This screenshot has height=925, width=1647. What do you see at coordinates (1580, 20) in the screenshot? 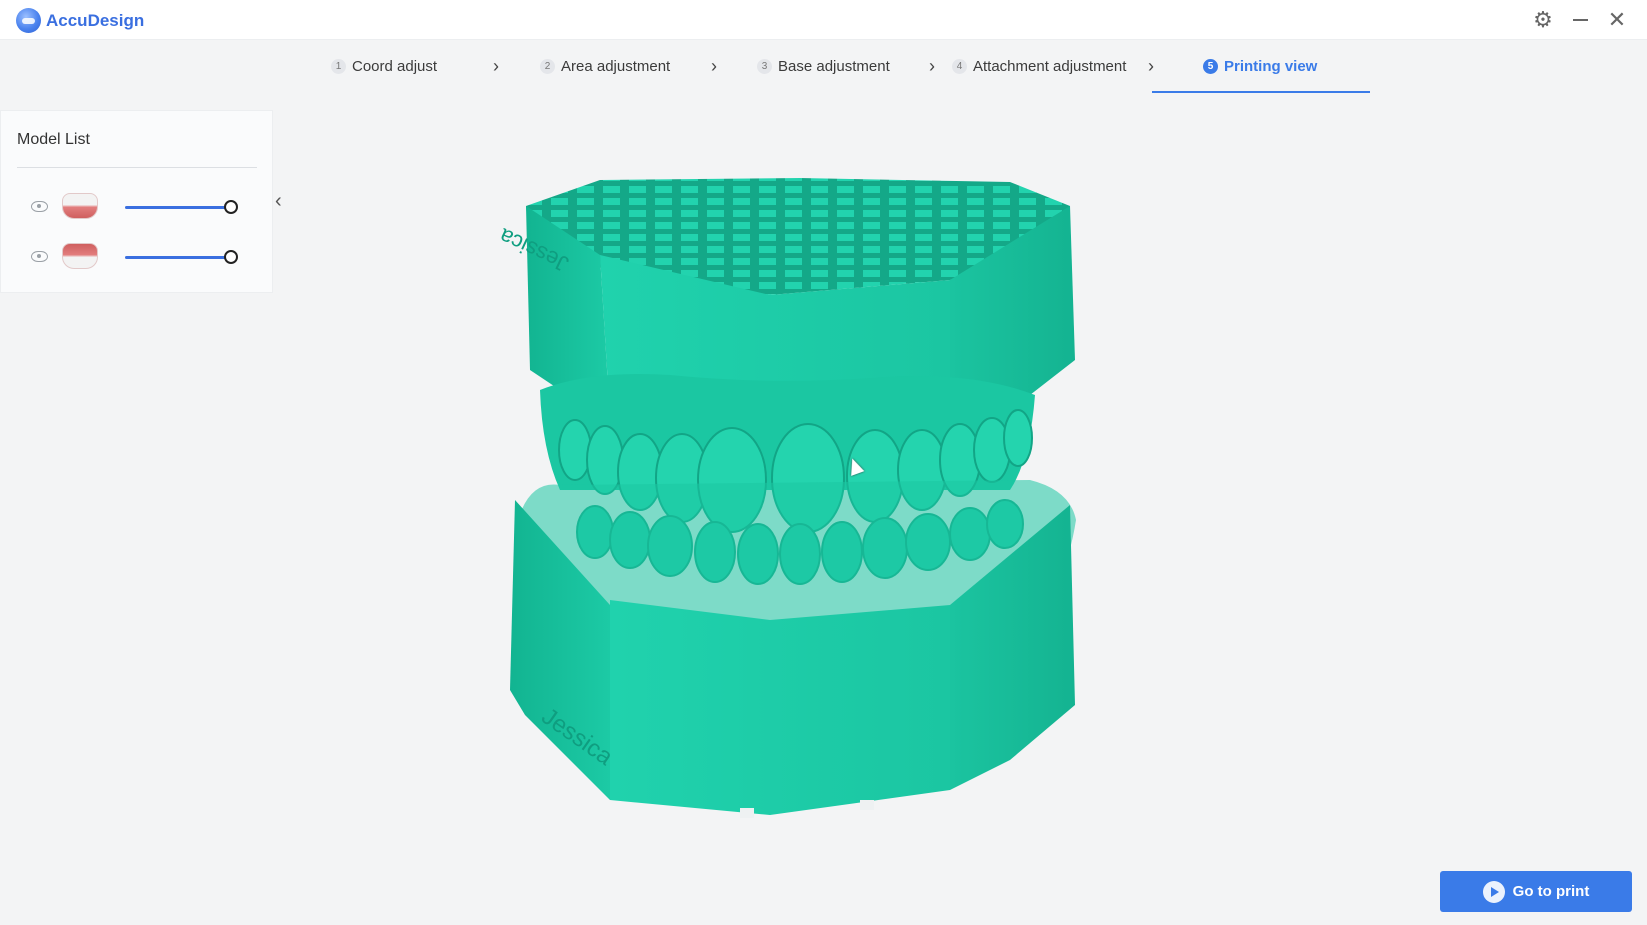
I see `minimize-icon` at bounding box center [1580, 20].